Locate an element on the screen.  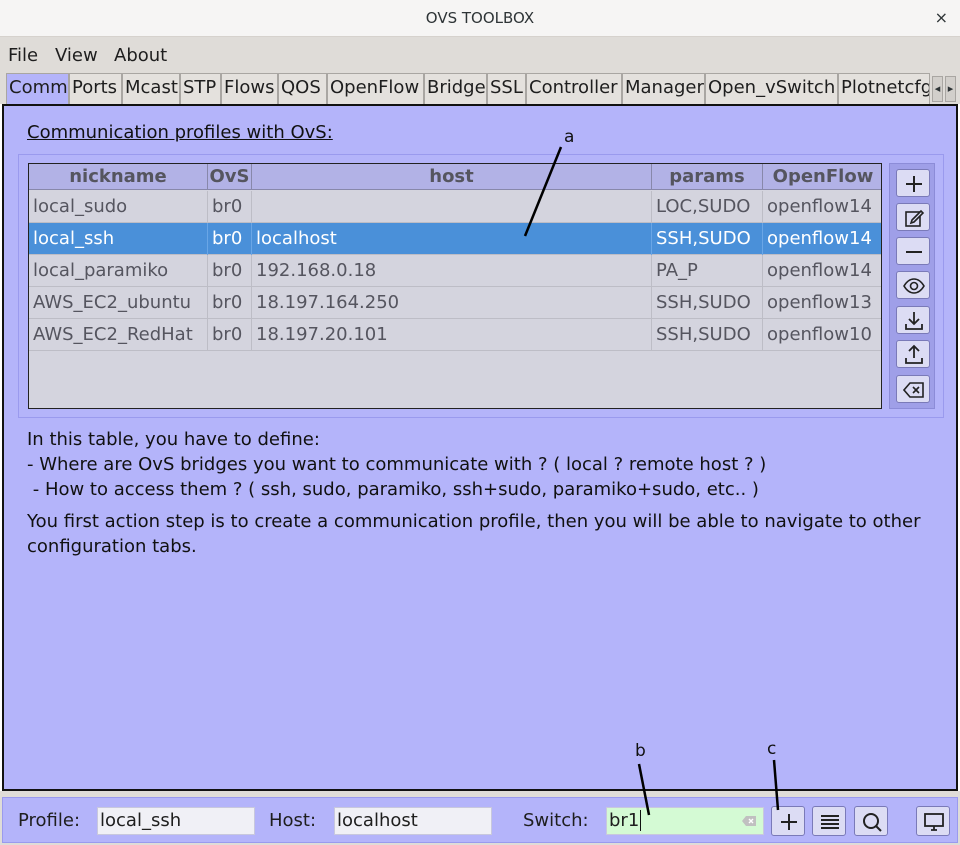
download-icon is located at coordinates (914, 321).